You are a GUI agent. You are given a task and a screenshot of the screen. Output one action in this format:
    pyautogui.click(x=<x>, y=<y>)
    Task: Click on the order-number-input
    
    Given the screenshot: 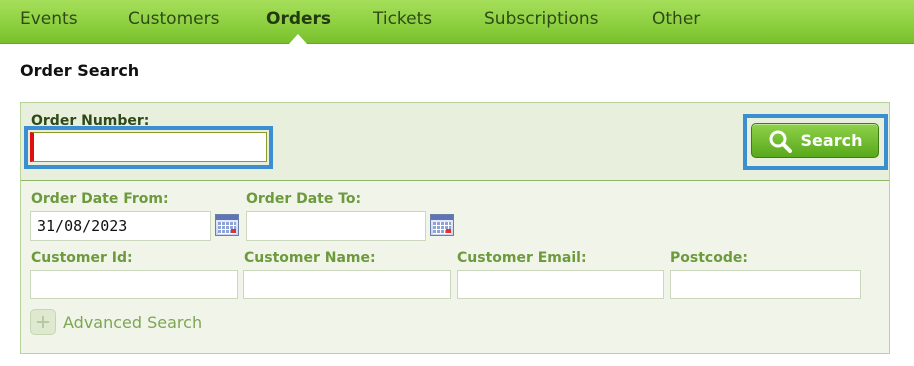 What is the action you would take?
    pyautogui.click(x=148, y=147)
    